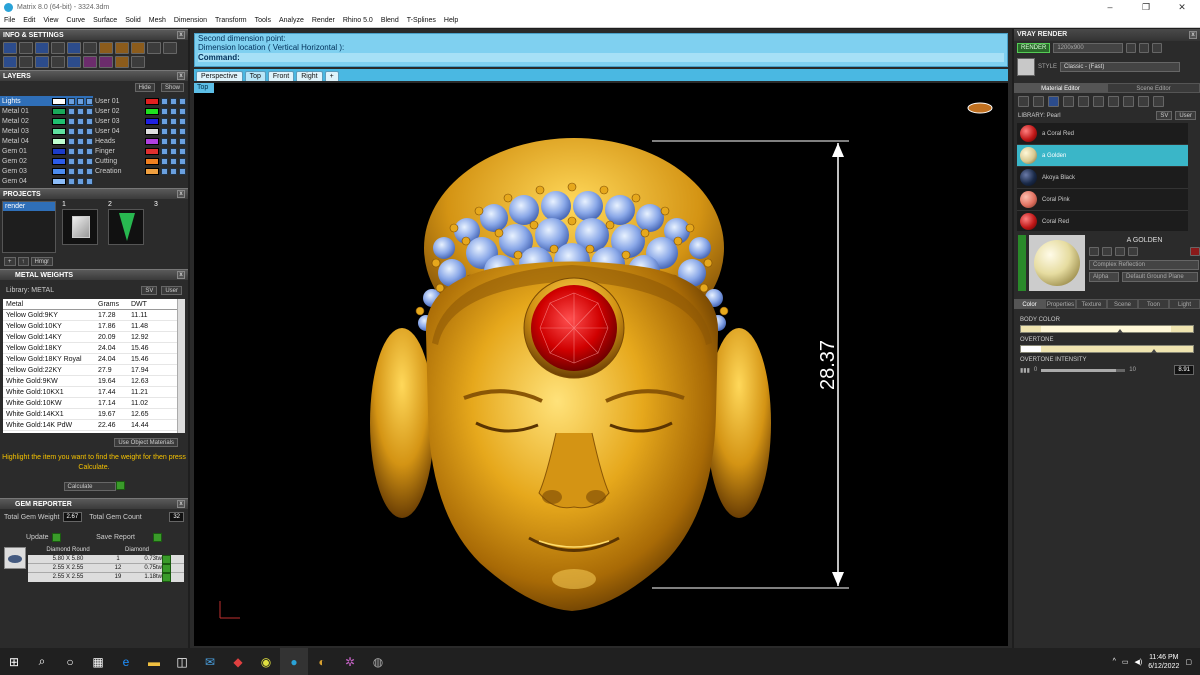 The image size is (1200, 675). What do you see at coordinates (190, 20) in the screenshot?
I see `menu-dimension: Dimension` at bounding box center [190, 20].